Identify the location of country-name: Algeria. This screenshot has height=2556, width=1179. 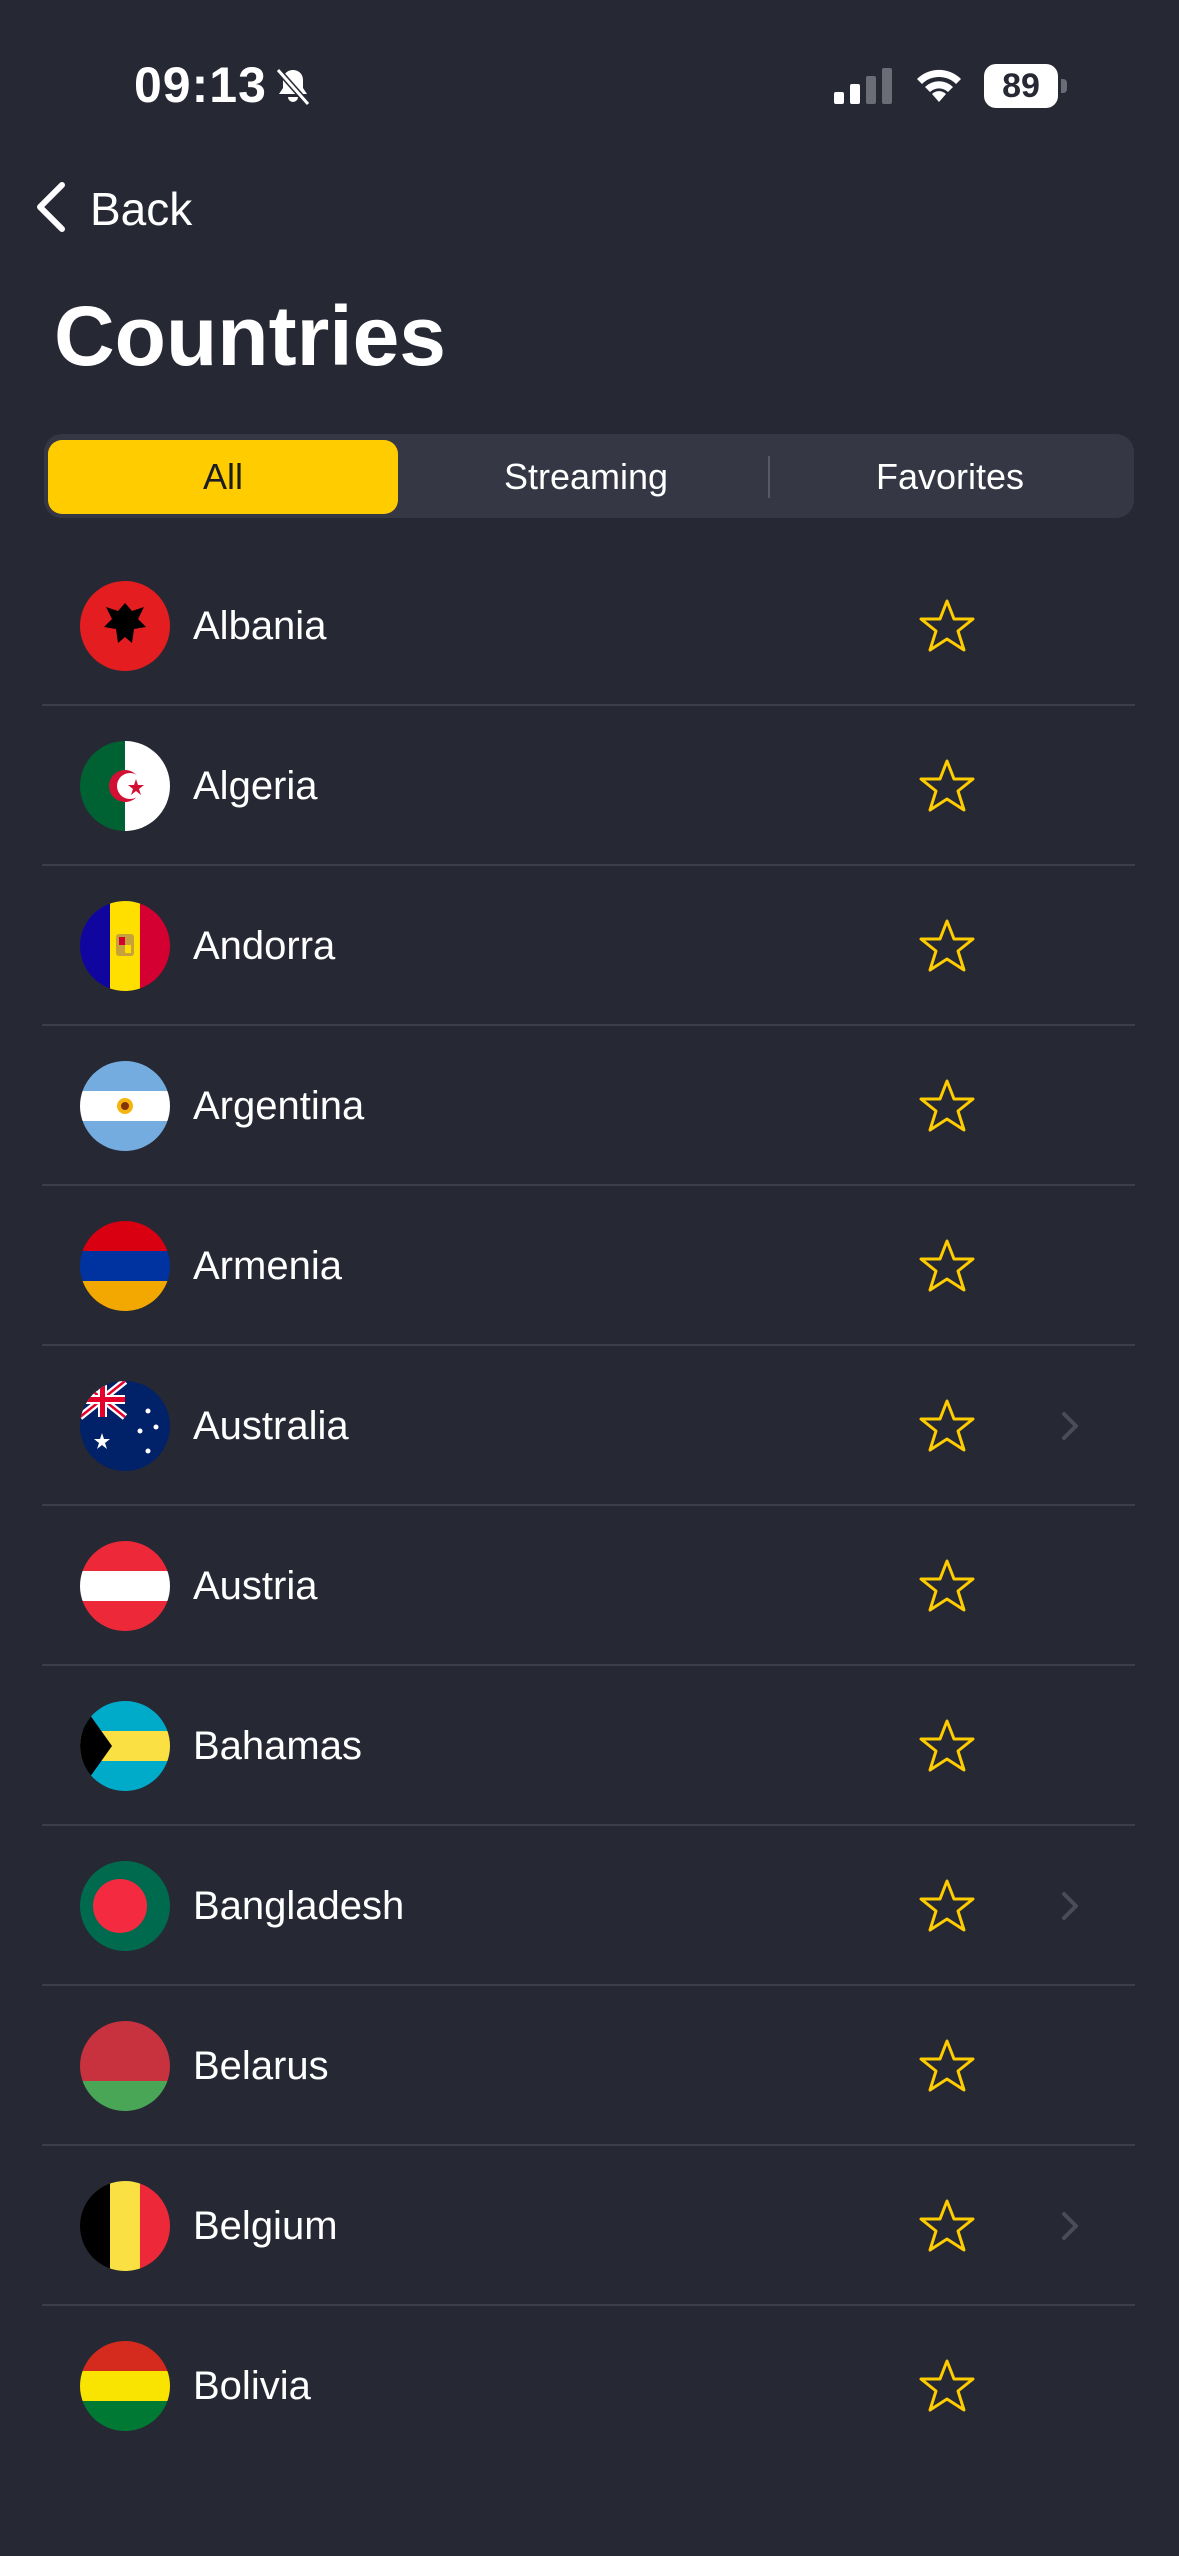
(255, 786).